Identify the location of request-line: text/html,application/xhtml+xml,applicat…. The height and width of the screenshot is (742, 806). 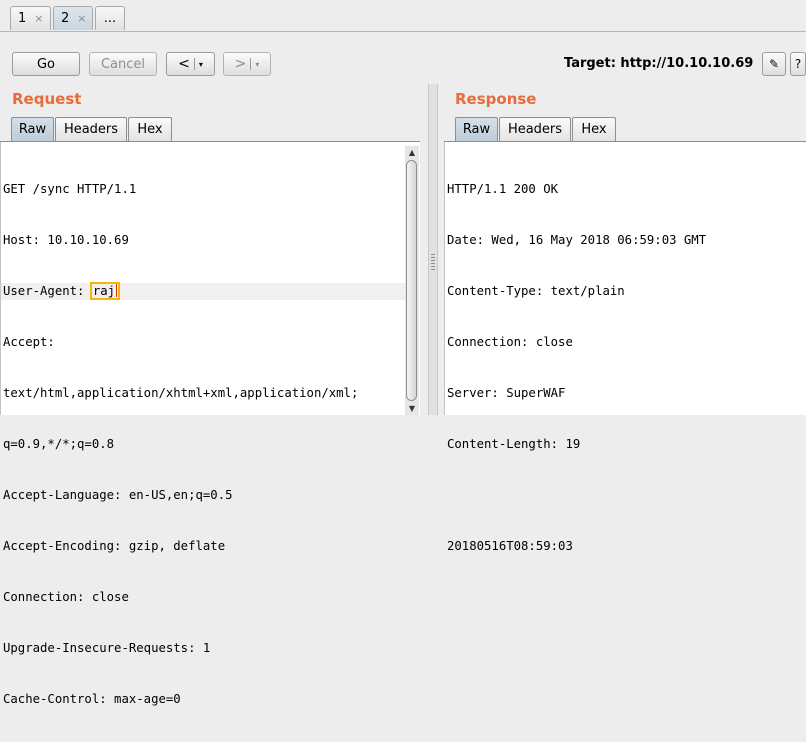
(181, 393).